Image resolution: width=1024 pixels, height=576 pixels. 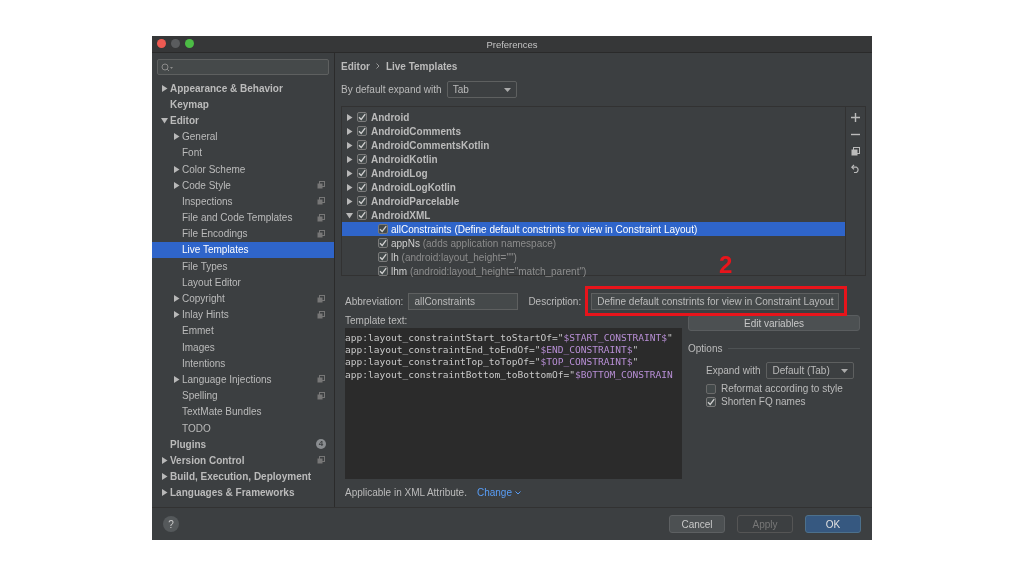 I want to click on sidebar-item: Appearance & Behavior, so click(x=243, y=88).